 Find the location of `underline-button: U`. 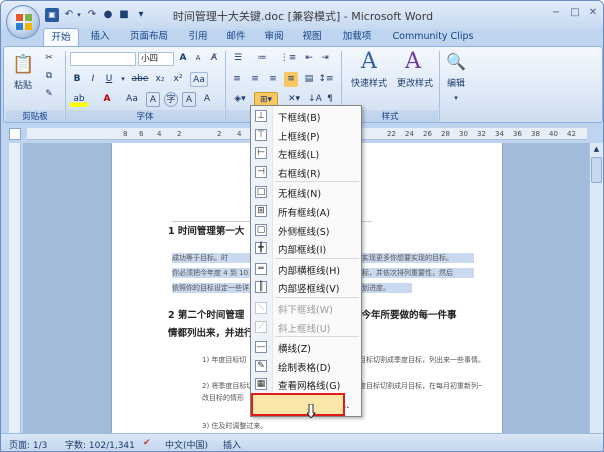

underline-button: U is located at coordinates (109, 79).